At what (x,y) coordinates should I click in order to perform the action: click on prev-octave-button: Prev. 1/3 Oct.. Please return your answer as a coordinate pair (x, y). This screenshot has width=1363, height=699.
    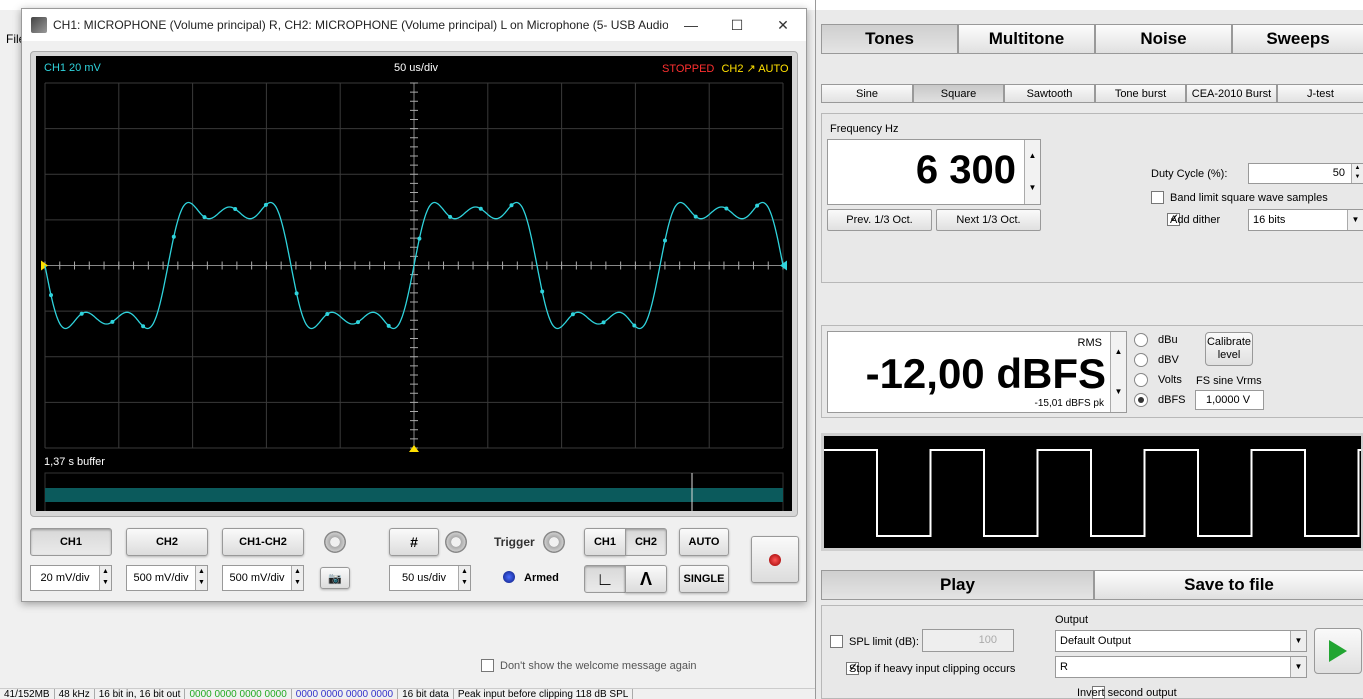
    Looking at the image, I should click on (879, 220).